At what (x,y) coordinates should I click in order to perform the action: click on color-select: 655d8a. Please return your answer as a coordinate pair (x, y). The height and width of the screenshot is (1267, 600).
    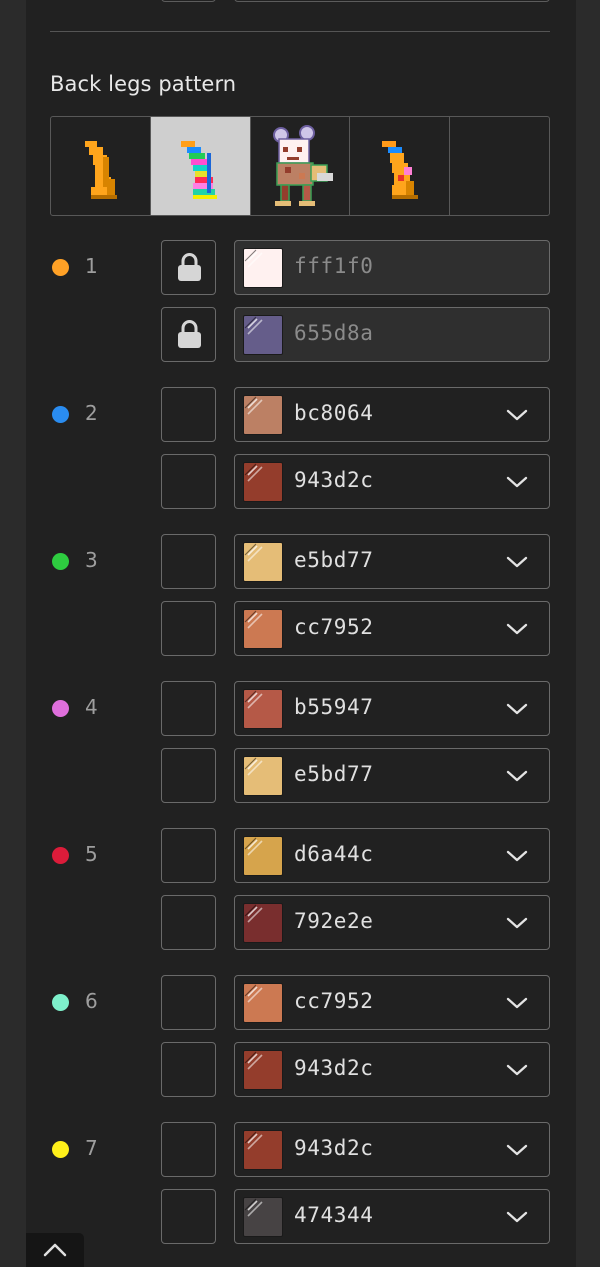
    Looking at the image, I should click on (392, 334).